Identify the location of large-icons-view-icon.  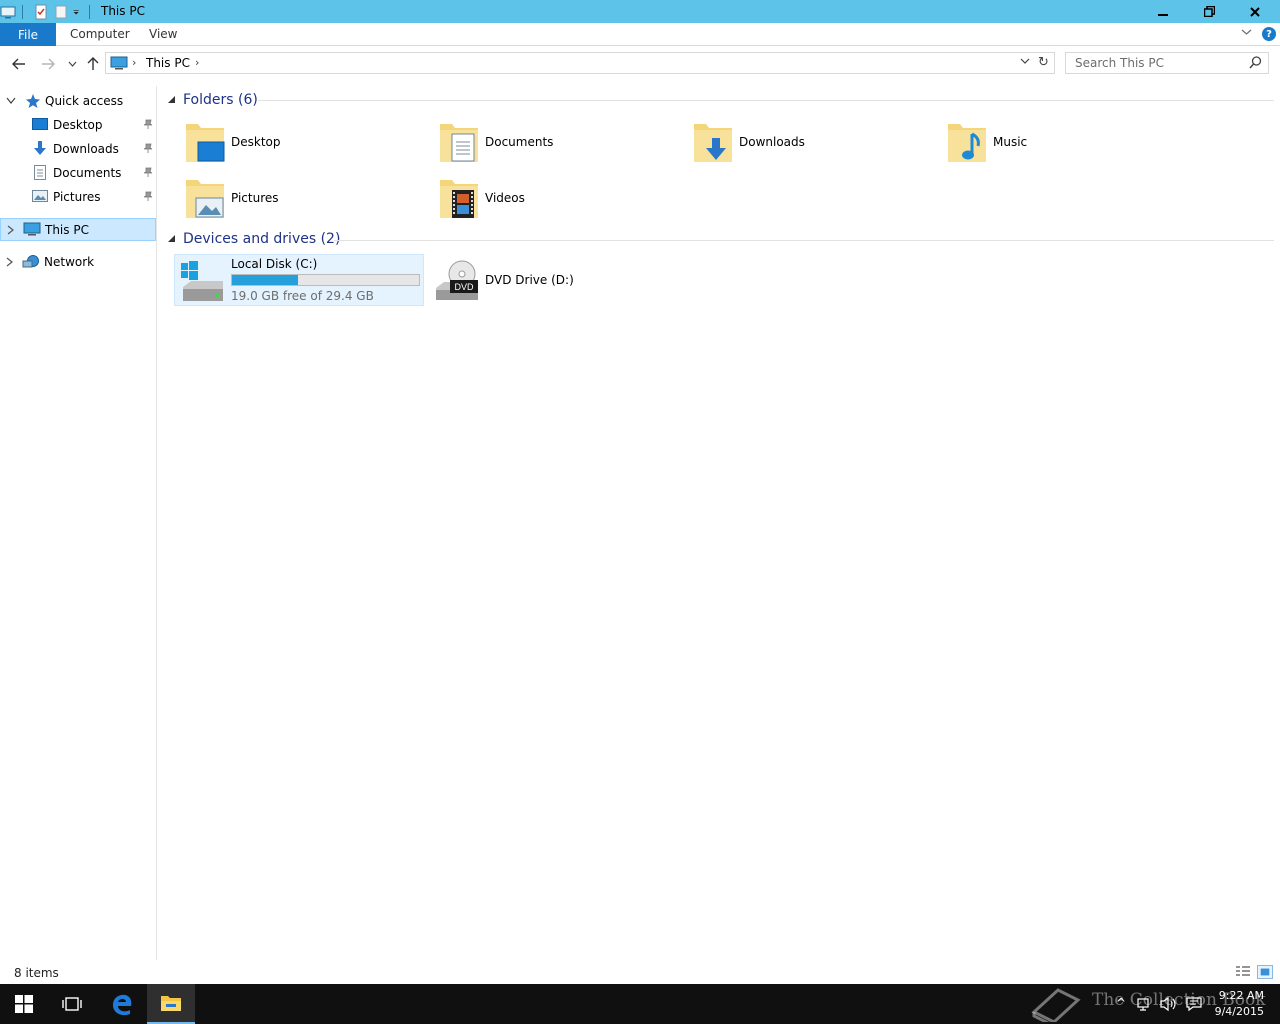
(1265, 972).